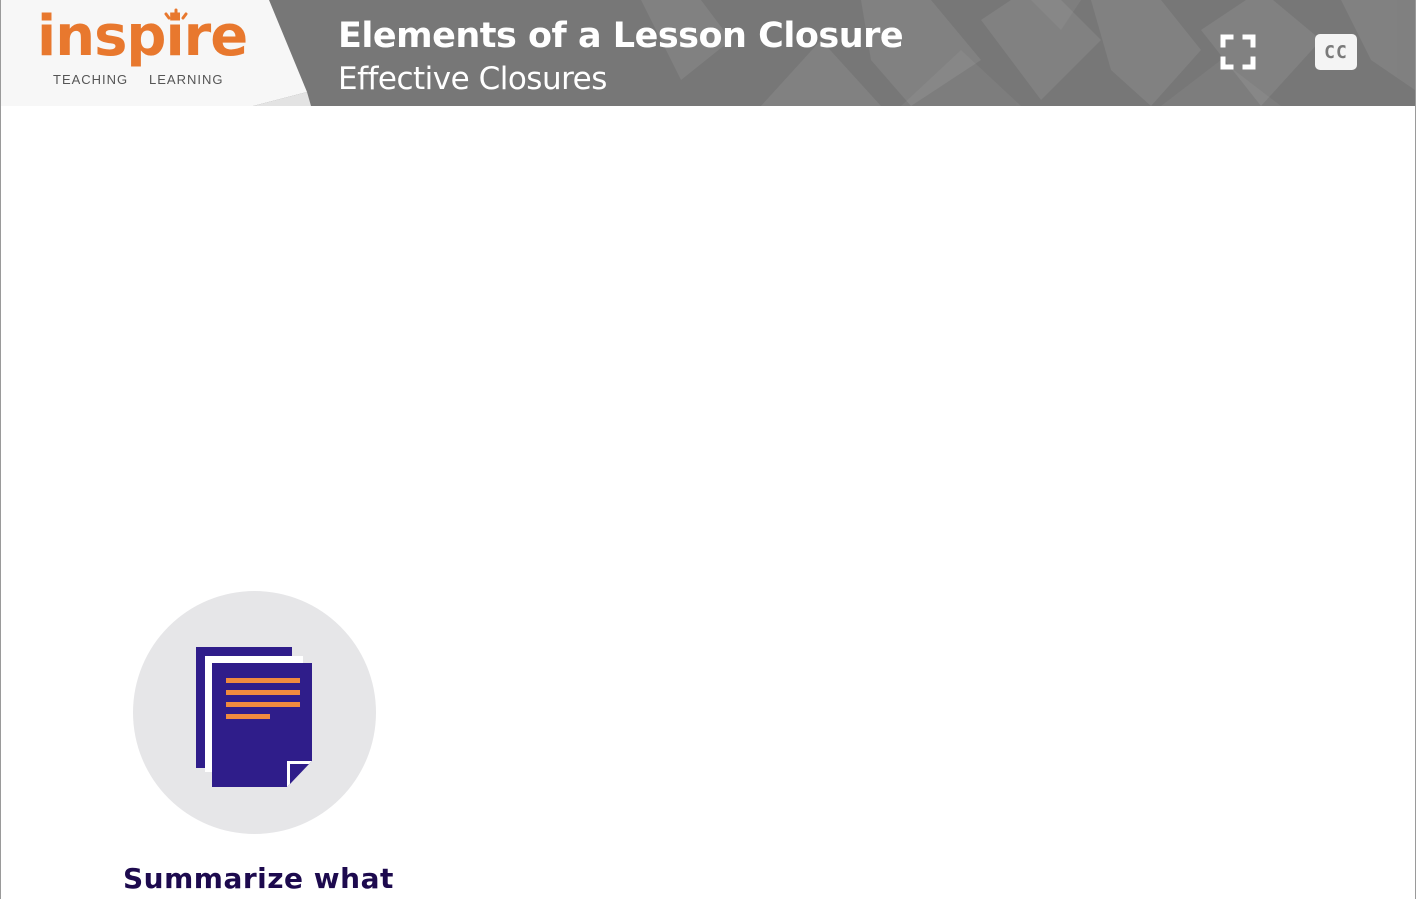  I want to click on documents-icon, so click(254, 717).